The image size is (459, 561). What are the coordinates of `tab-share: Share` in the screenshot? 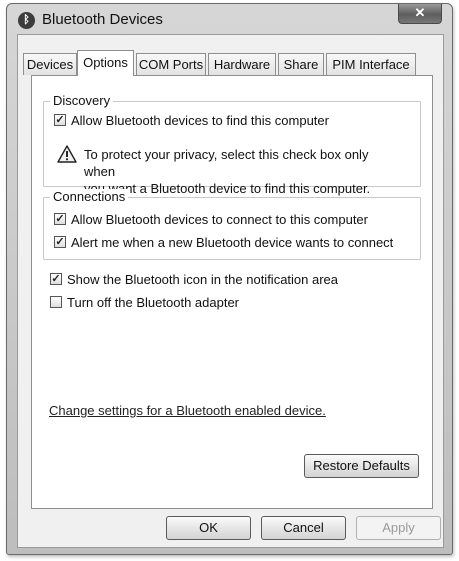 It's located at (301, 64).